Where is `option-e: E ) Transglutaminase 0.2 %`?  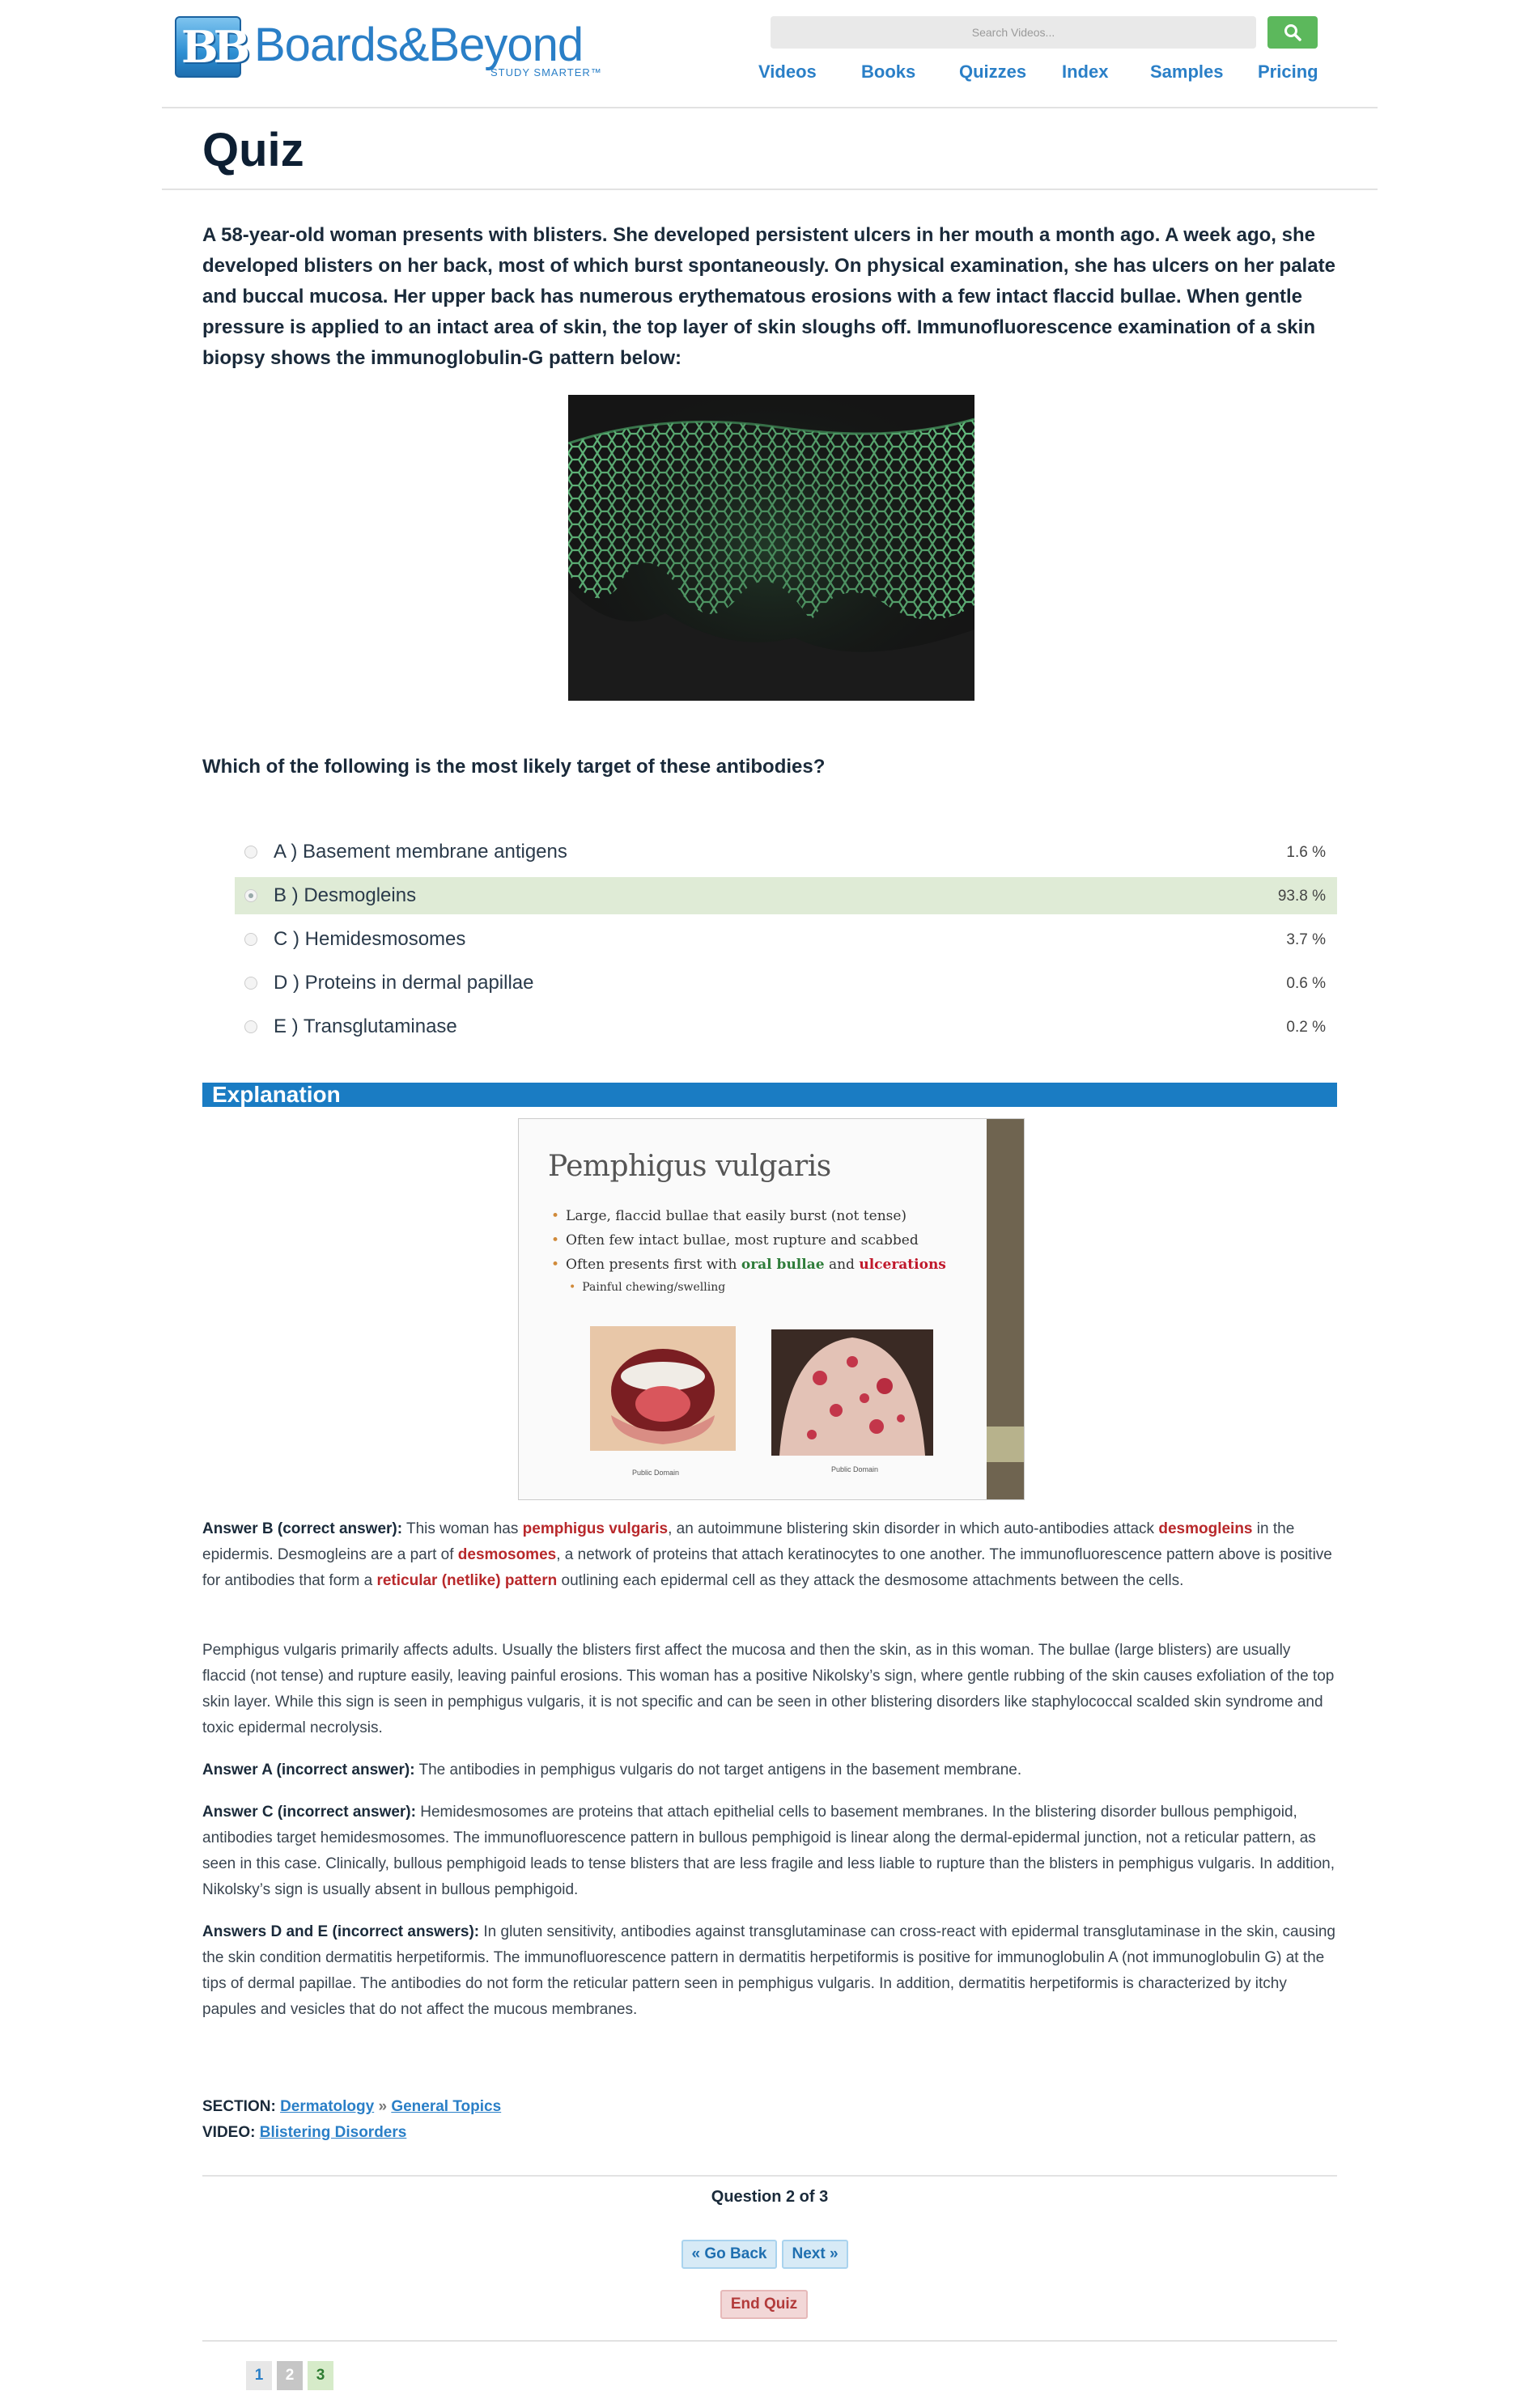
option-e: E ) Transglutaminase 0.2 % is located at coordinates (786, 1026).